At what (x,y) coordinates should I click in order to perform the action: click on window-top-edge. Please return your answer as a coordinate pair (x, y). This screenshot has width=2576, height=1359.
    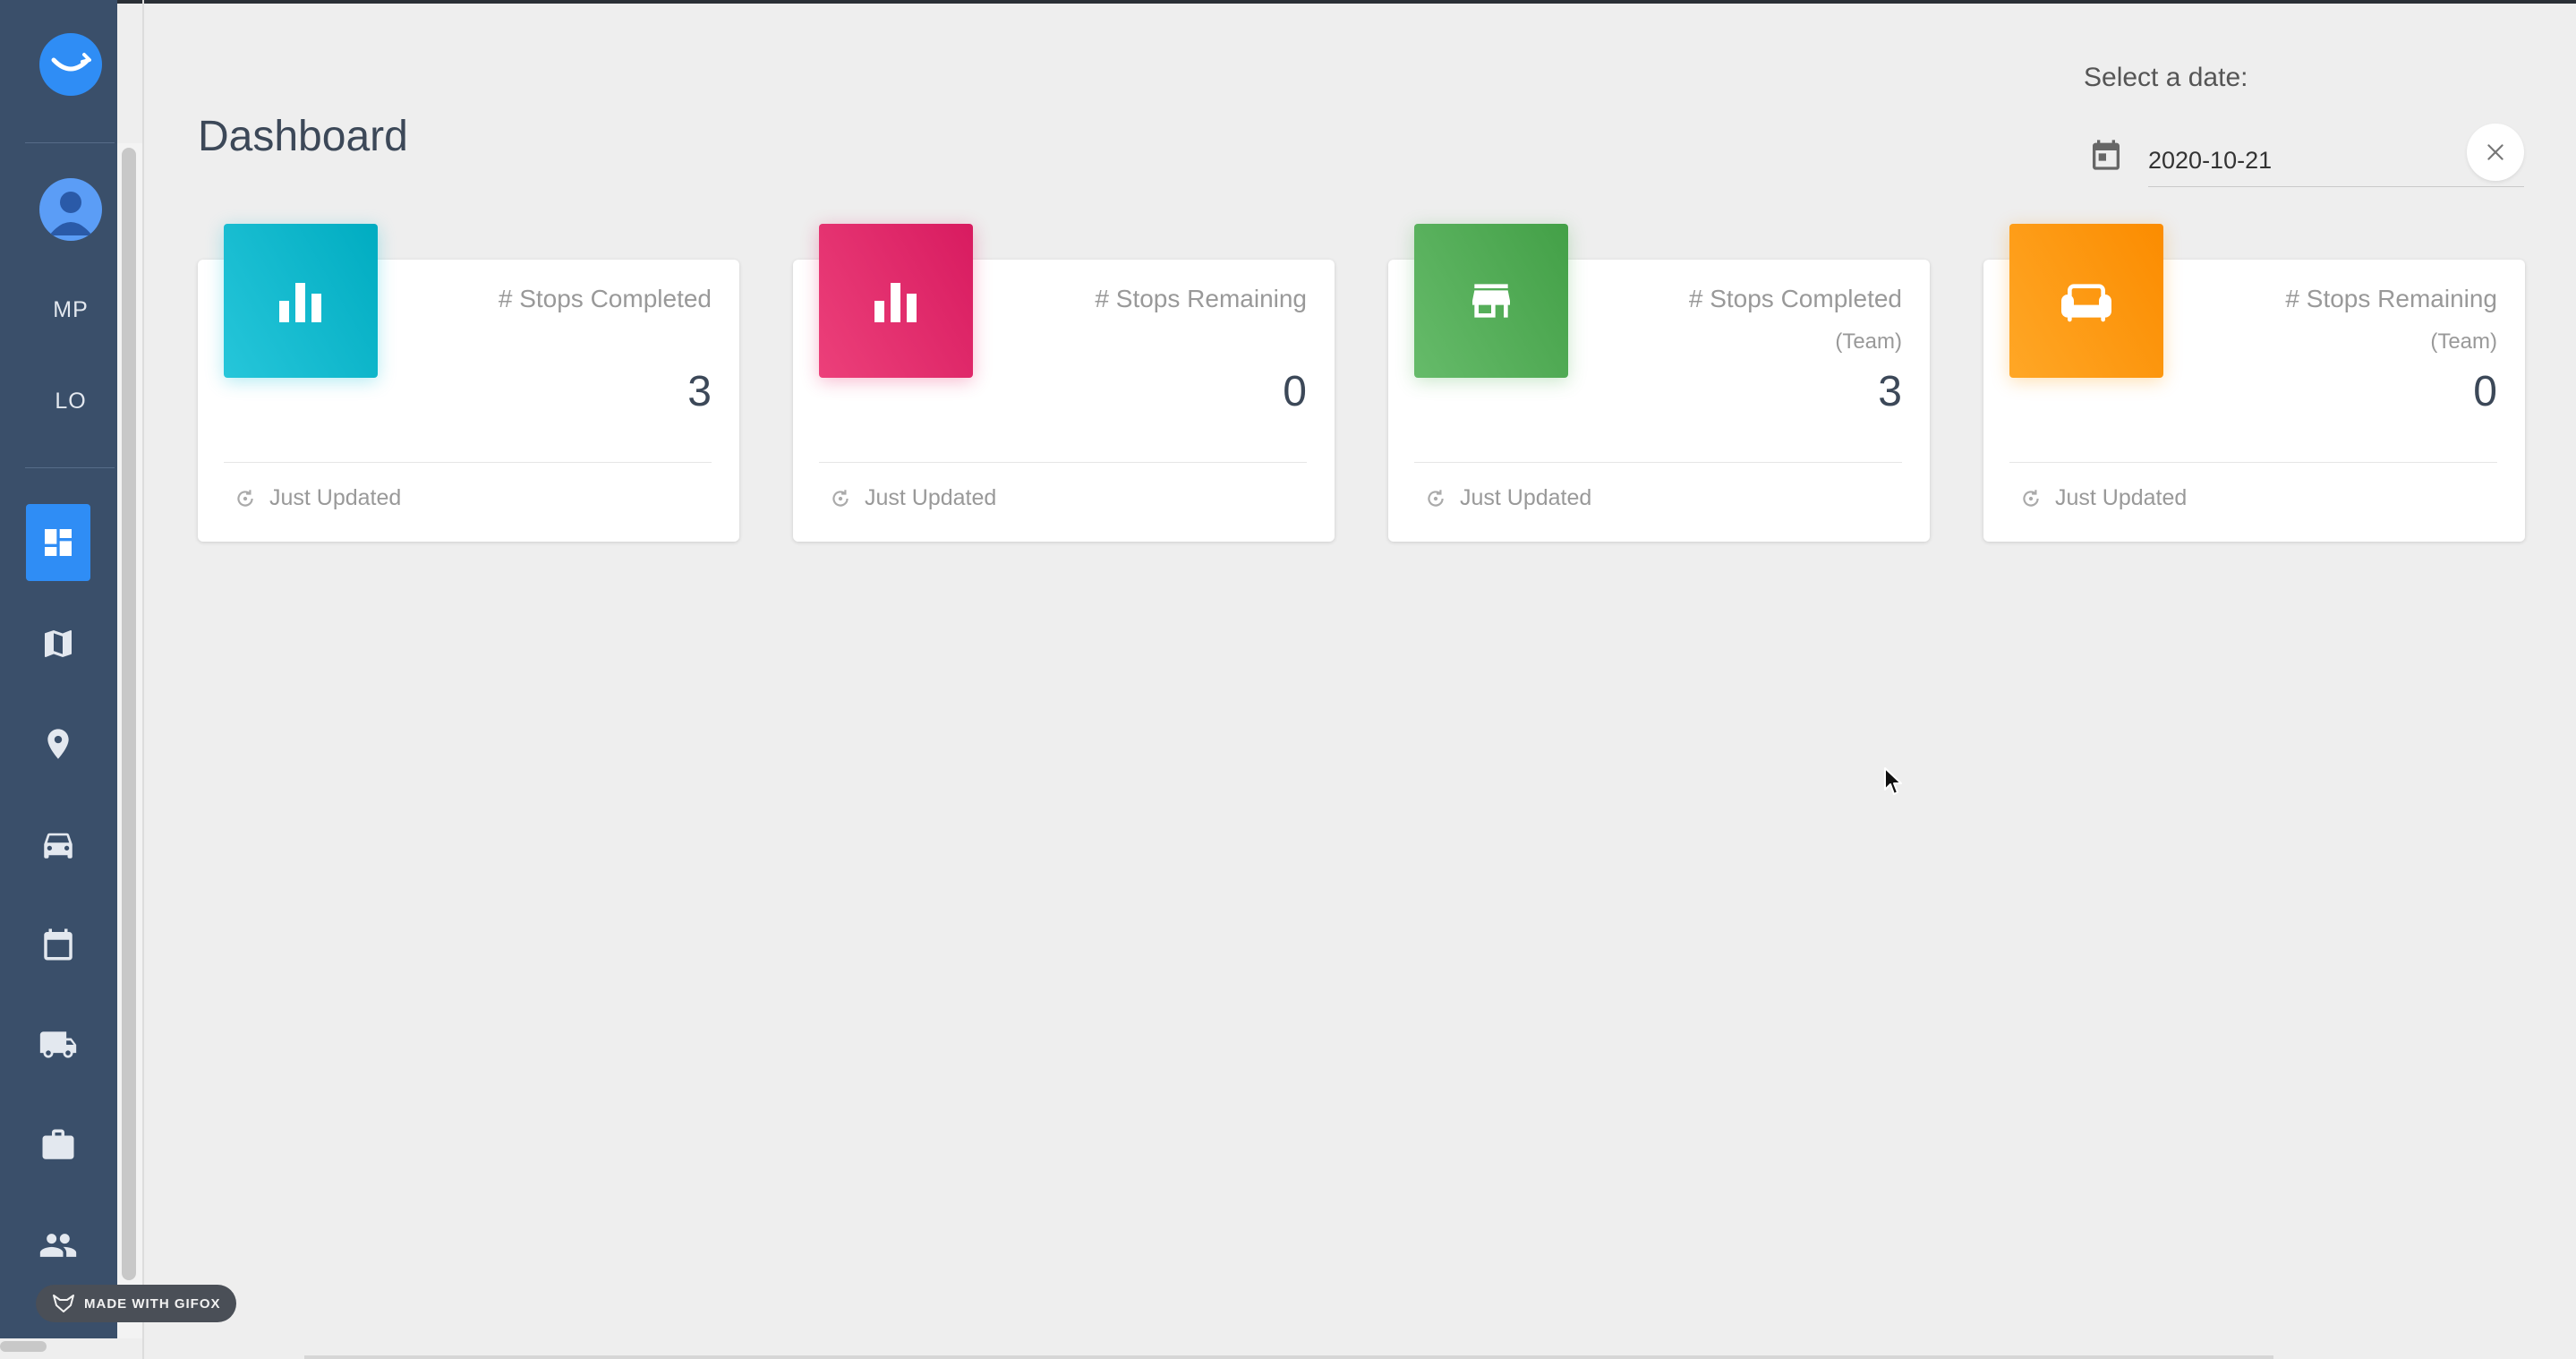
    Looking at the image, I should click on (1288, 2).